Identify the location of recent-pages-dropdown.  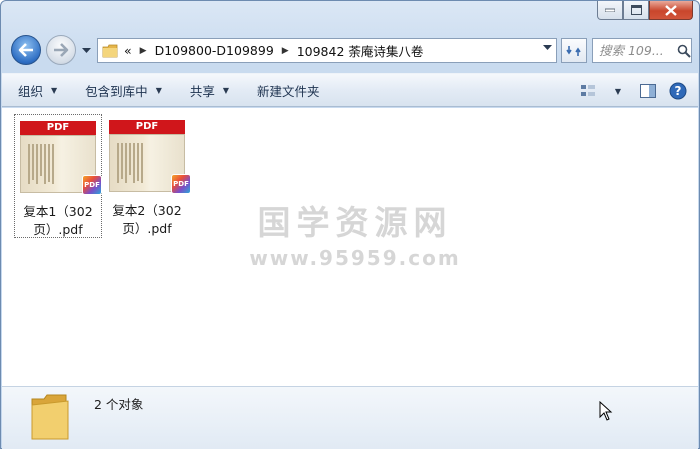
(86, 51).